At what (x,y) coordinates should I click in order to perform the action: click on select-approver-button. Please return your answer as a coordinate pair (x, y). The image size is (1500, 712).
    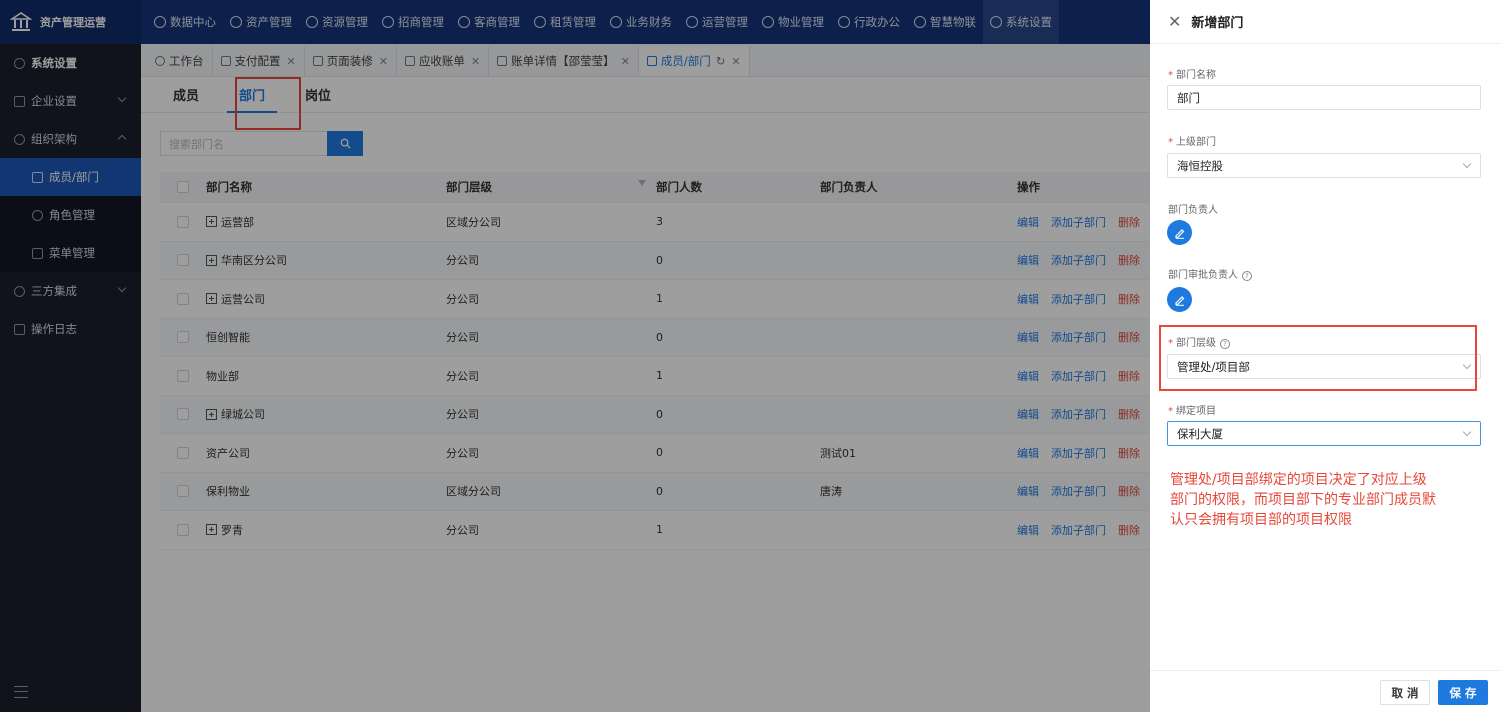
    Looking at the image, I should click on (1179, 299).